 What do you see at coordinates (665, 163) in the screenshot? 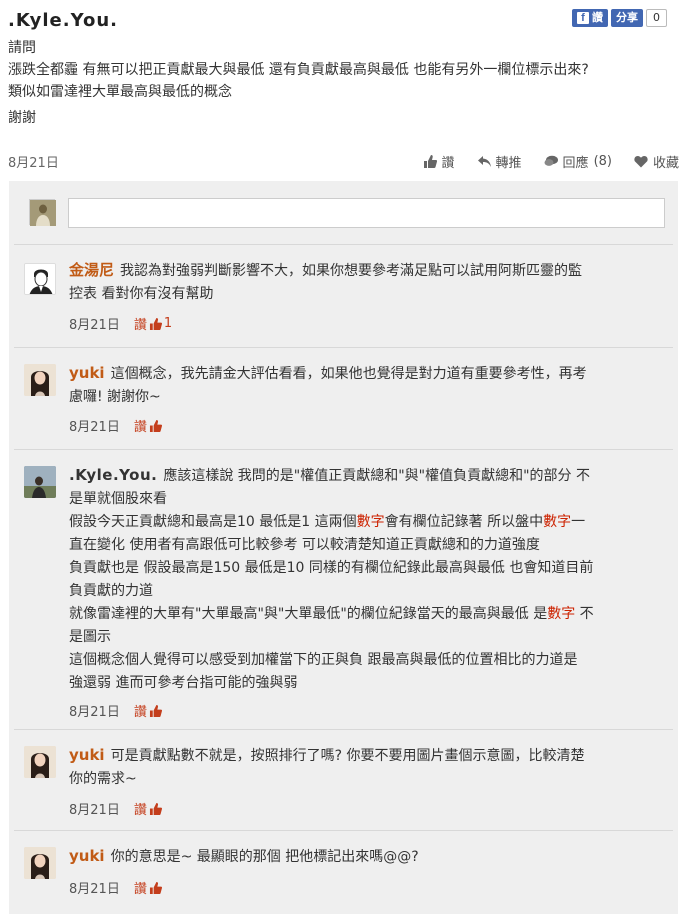
I see `bookmark-label: 收藏` at bounding box center [665, 163].